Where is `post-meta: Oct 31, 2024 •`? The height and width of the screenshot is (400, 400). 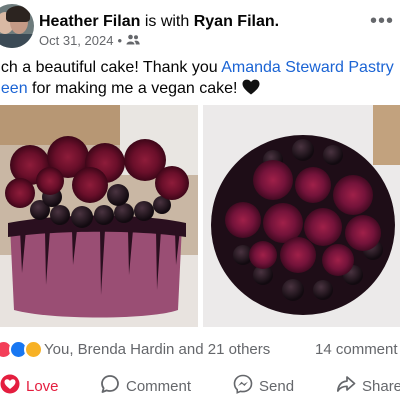 post-meta: Oct 31, 2024 • is located at coordinates (89, 40).